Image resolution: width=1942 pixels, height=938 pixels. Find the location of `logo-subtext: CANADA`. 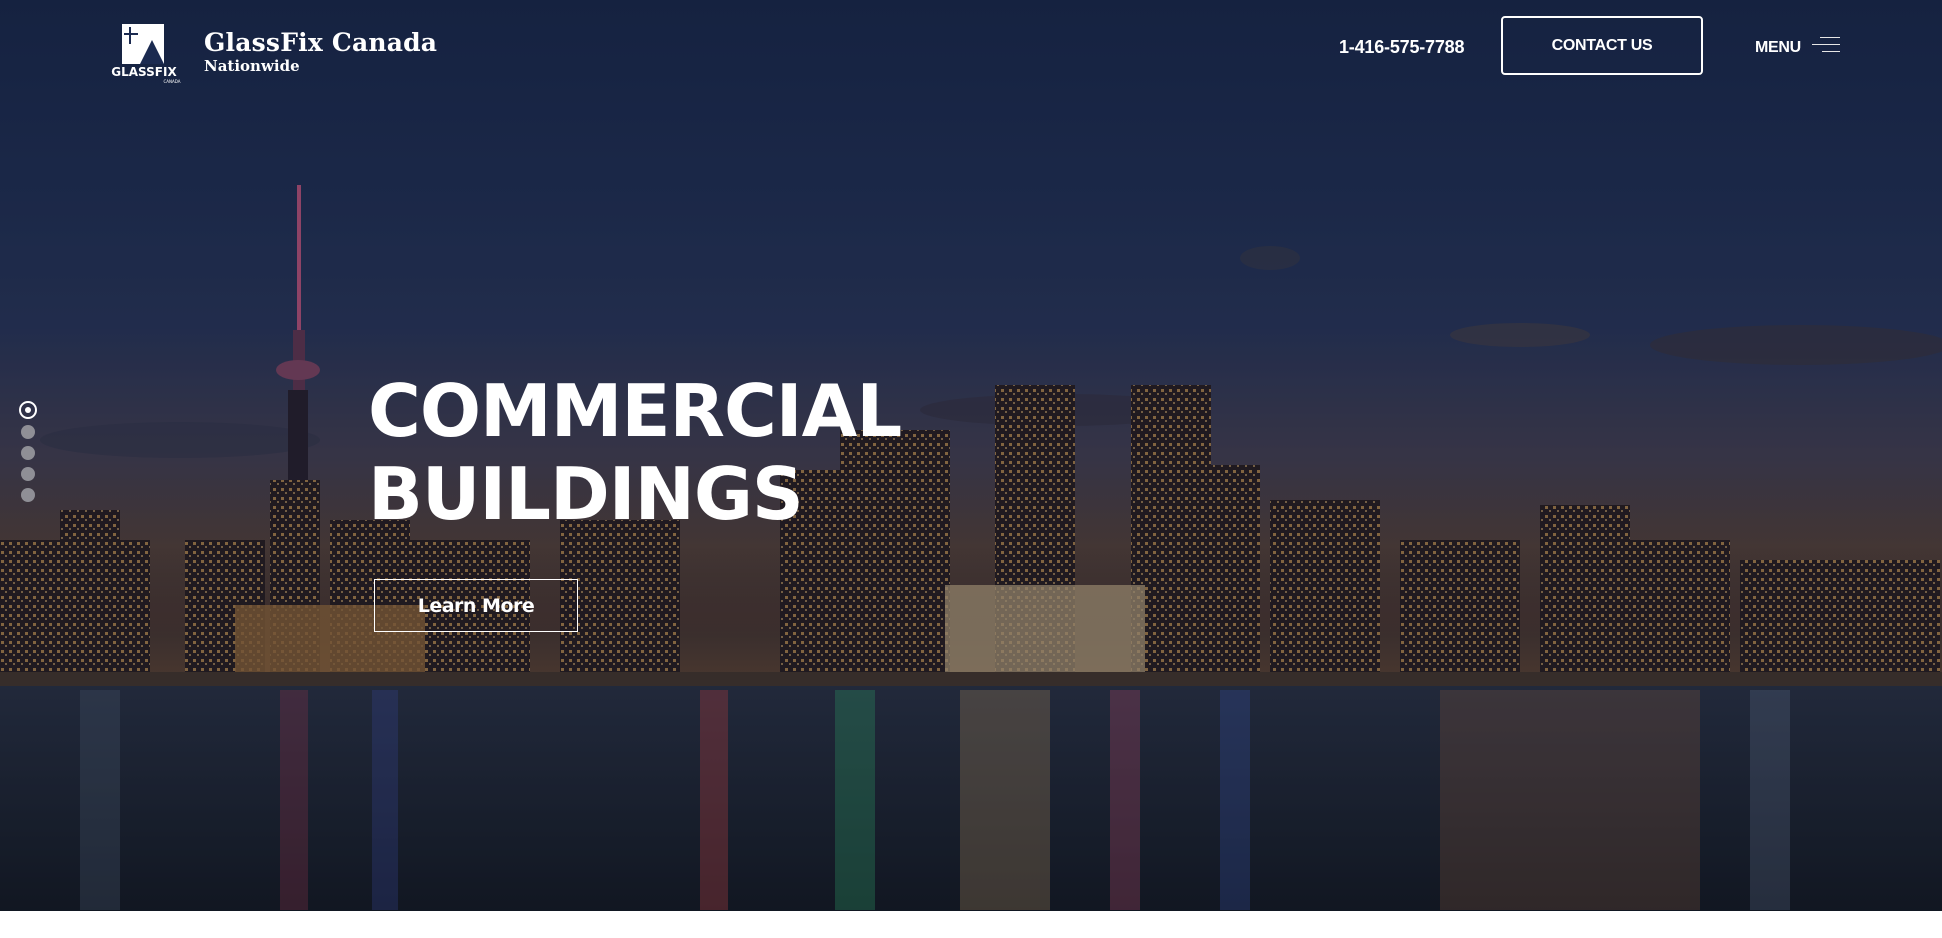

logo-subtext: CANADA is located at coordinates (171, 81).